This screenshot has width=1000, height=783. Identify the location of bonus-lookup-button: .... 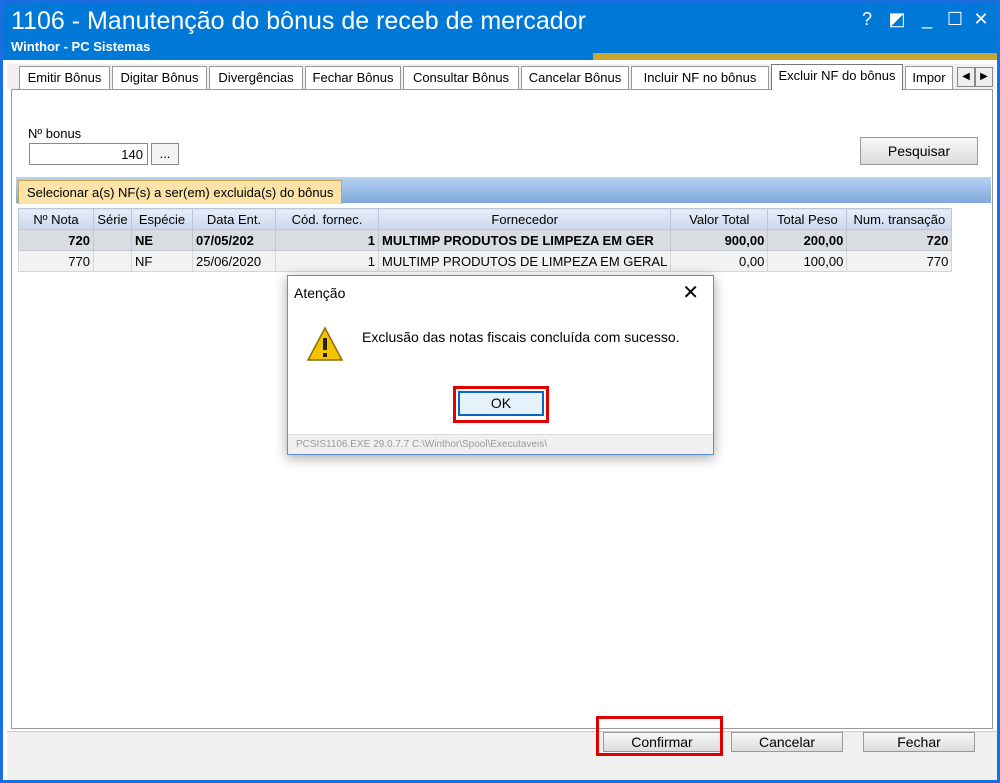
(165, 154).